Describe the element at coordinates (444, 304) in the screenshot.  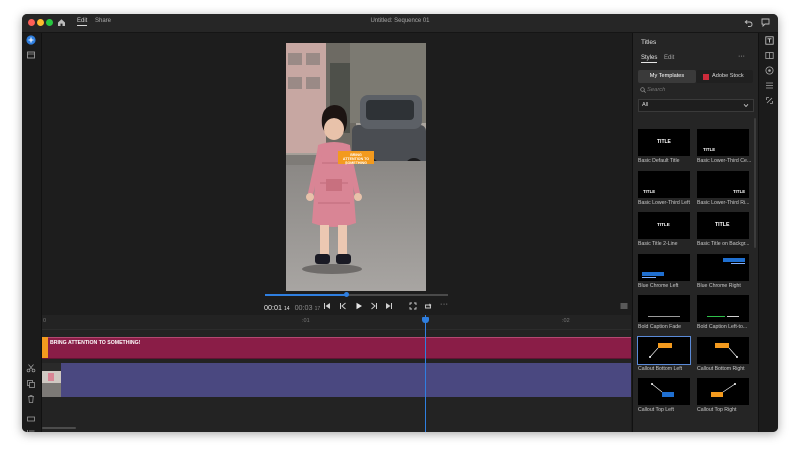
I see `more-options-icon: ···` at that location.